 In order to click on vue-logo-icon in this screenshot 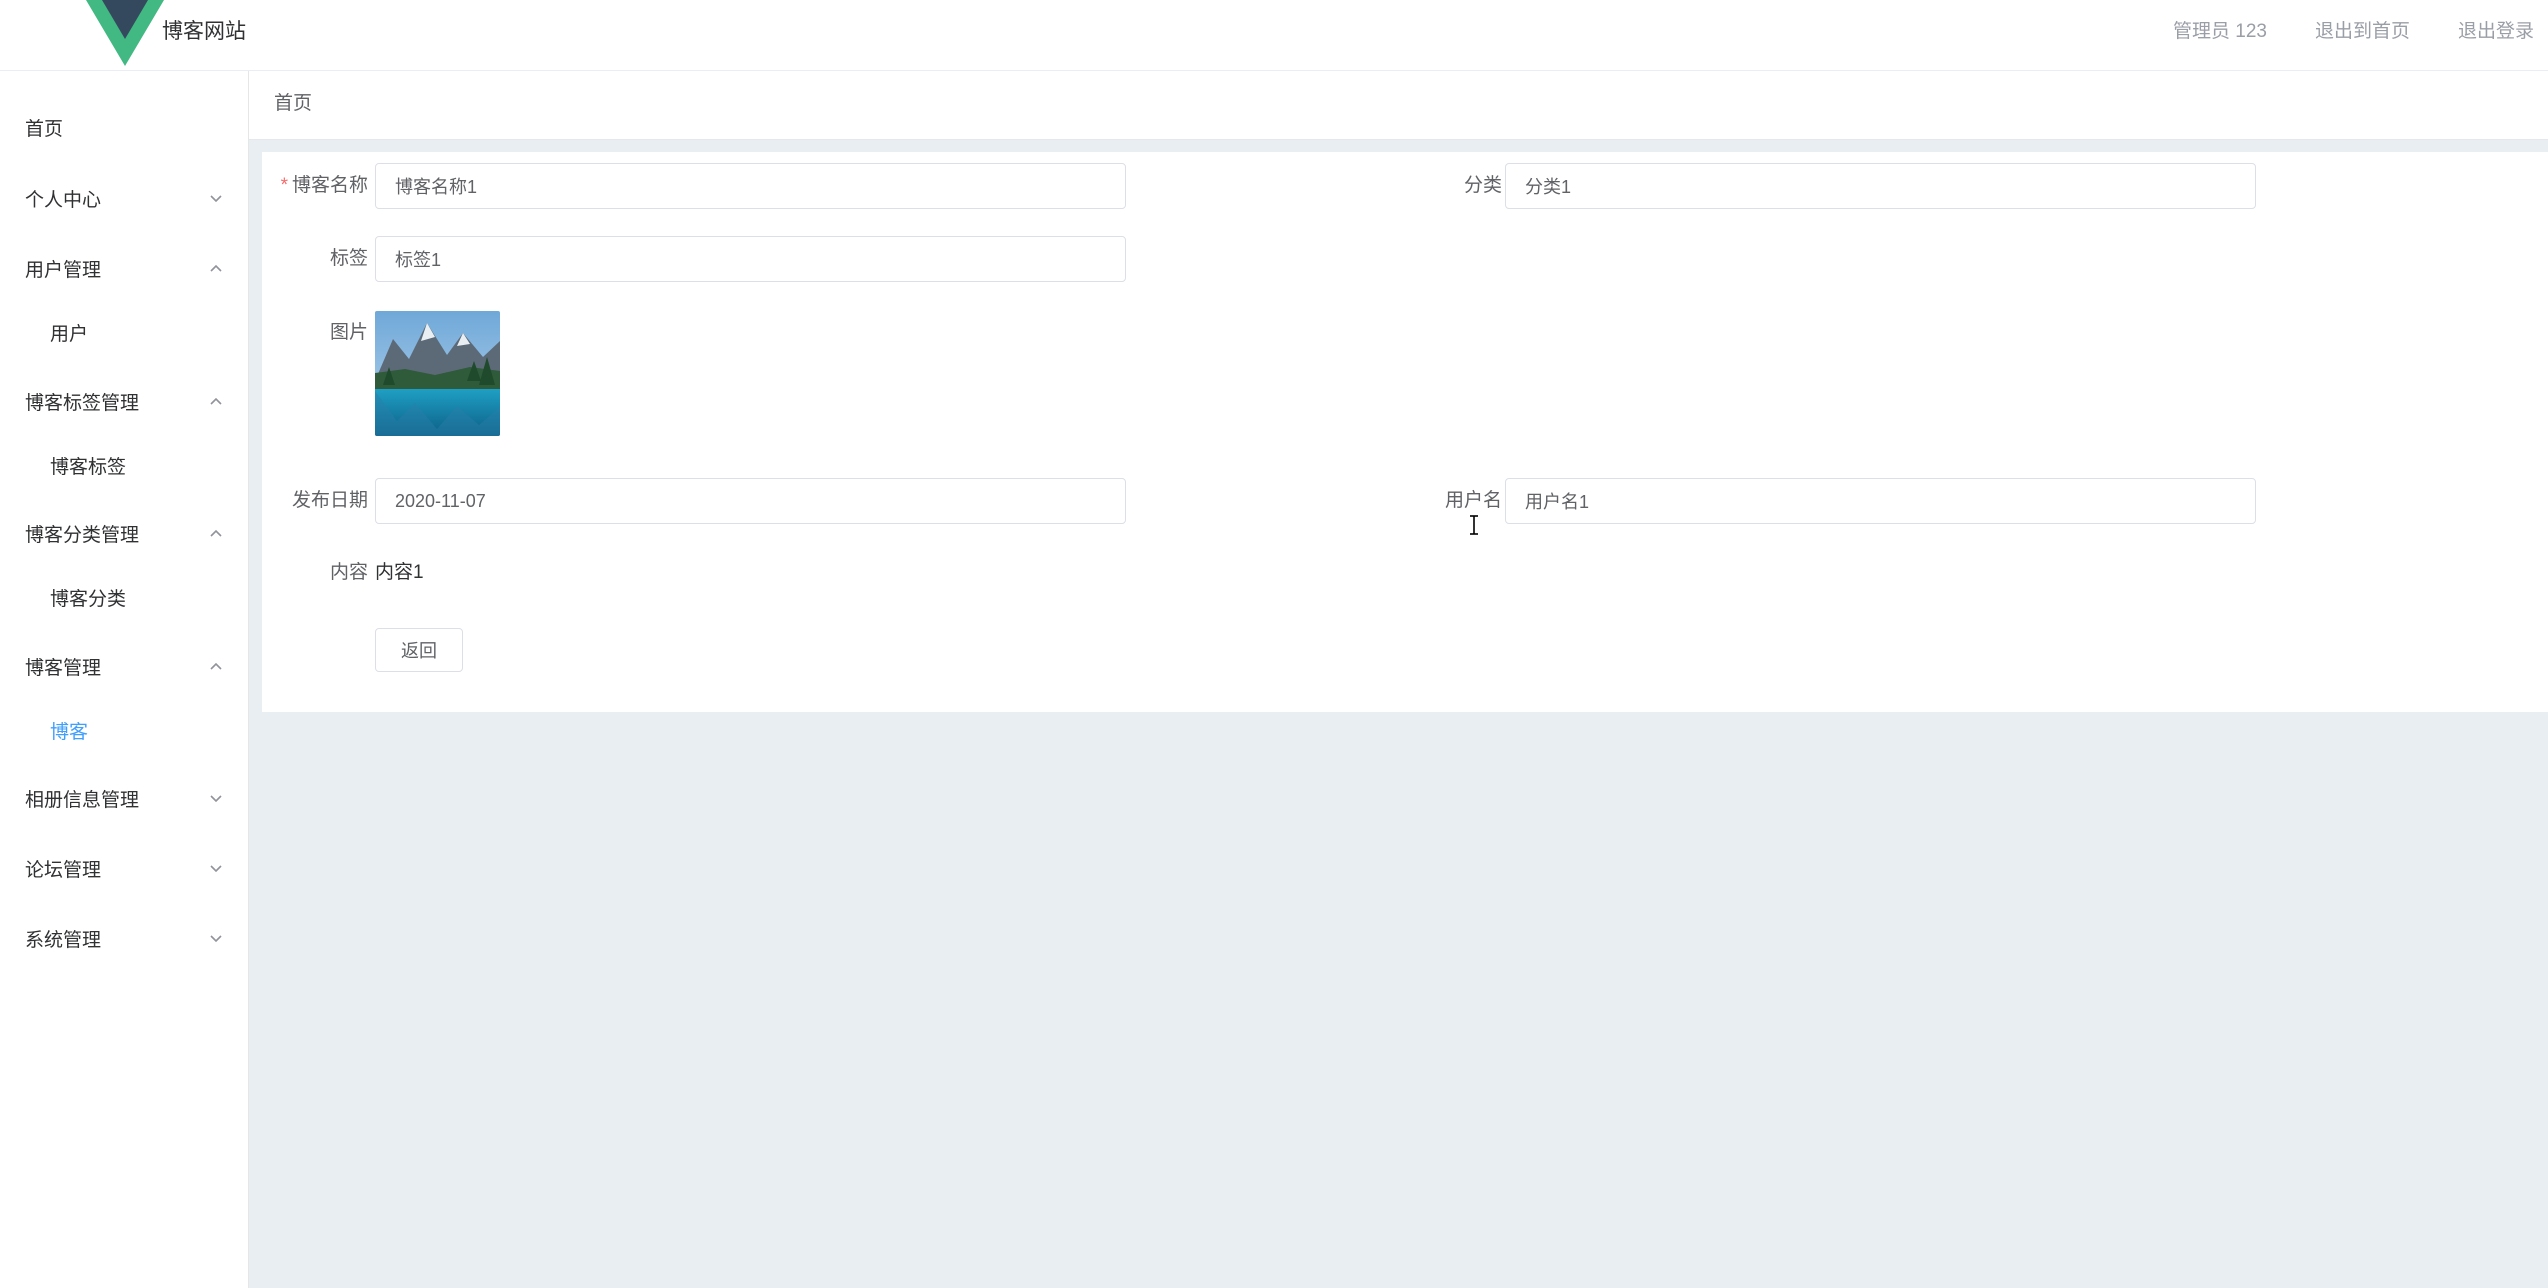, I will do `click(125, 33)`.